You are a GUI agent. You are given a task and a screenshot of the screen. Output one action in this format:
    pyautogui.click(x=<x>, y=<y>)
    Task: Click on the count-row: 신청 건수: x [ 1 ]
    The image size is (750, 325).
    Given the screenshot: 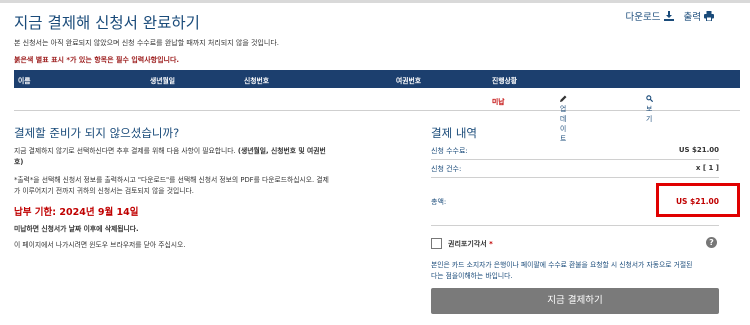 What is the action you would take?
    pyautogui.click(x=575, y=169)
    